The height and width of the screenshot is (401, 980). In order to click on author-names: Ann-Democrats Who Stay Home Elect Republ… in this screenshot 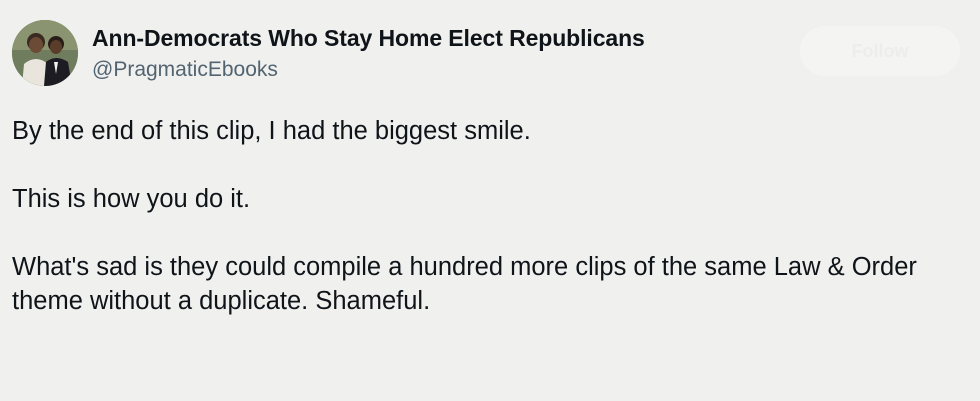, I will do `click(368, 53)`.